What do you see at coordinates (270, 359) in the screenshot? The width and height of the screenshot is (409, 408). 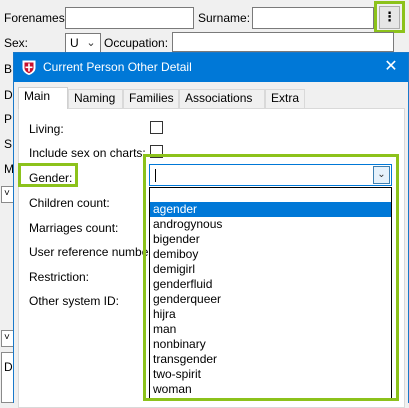 I see `dropdown-option: transgender` at bounding box center [270, 359].